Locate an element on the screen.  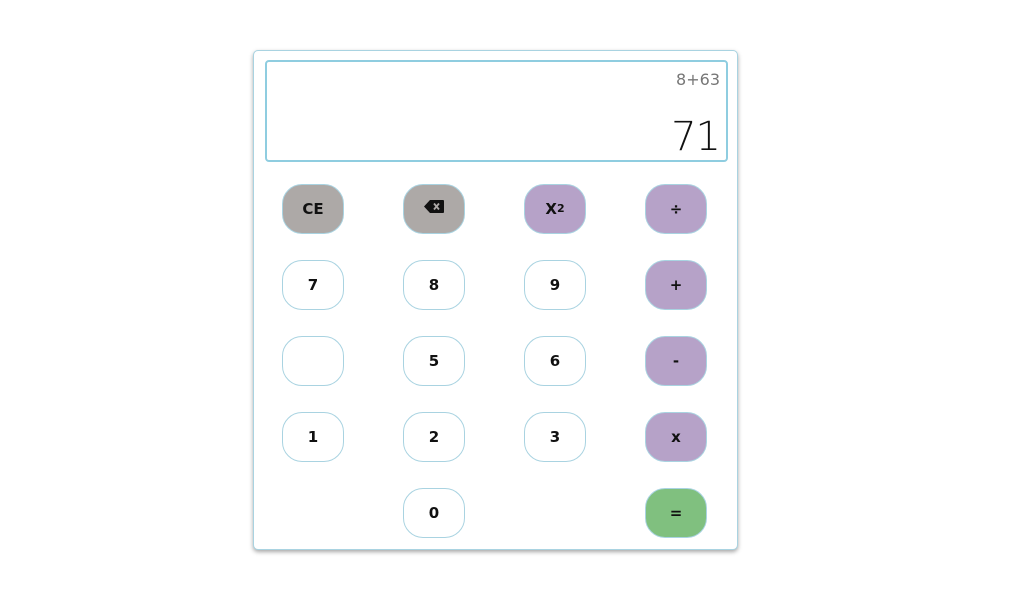
plus-label: + is located at coordinates (676, 285).